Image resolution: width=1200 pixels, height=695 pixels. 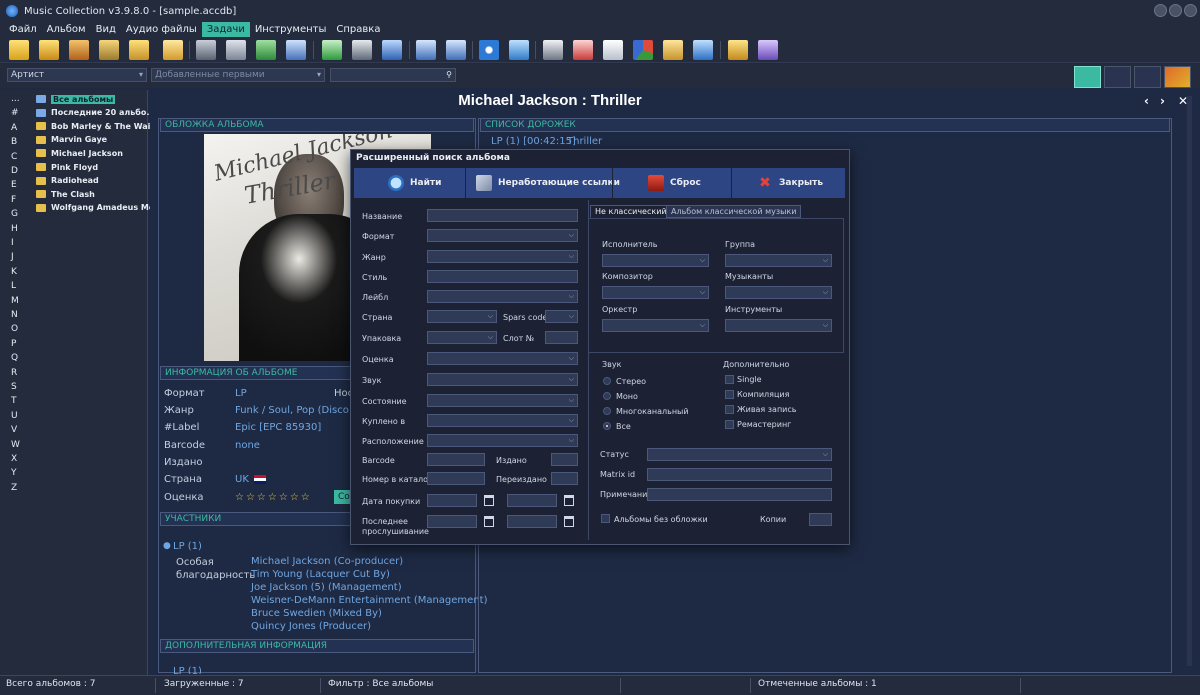 I want to click on group-combo: ⌵, so click(x=778, y=260).